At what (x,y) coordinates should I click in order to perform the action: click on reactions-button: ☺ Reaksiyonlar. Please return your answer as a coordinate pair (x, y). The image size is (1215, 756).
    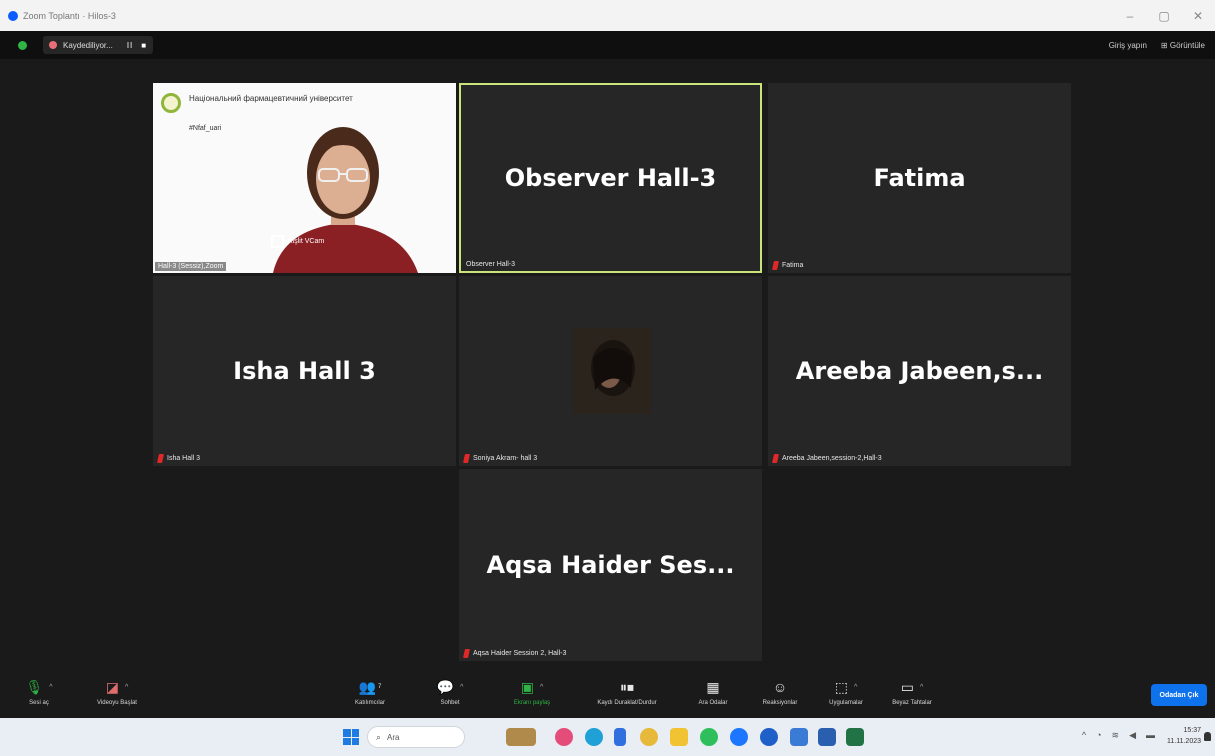
    Looking at the image, I should click on (780, 692).